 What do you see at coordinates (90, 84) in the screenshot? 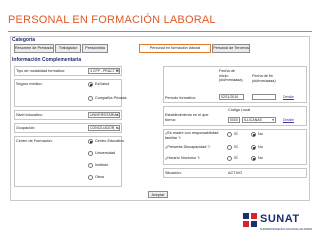
I see `medical-essalud-radio` at bounding box center [90, 84].